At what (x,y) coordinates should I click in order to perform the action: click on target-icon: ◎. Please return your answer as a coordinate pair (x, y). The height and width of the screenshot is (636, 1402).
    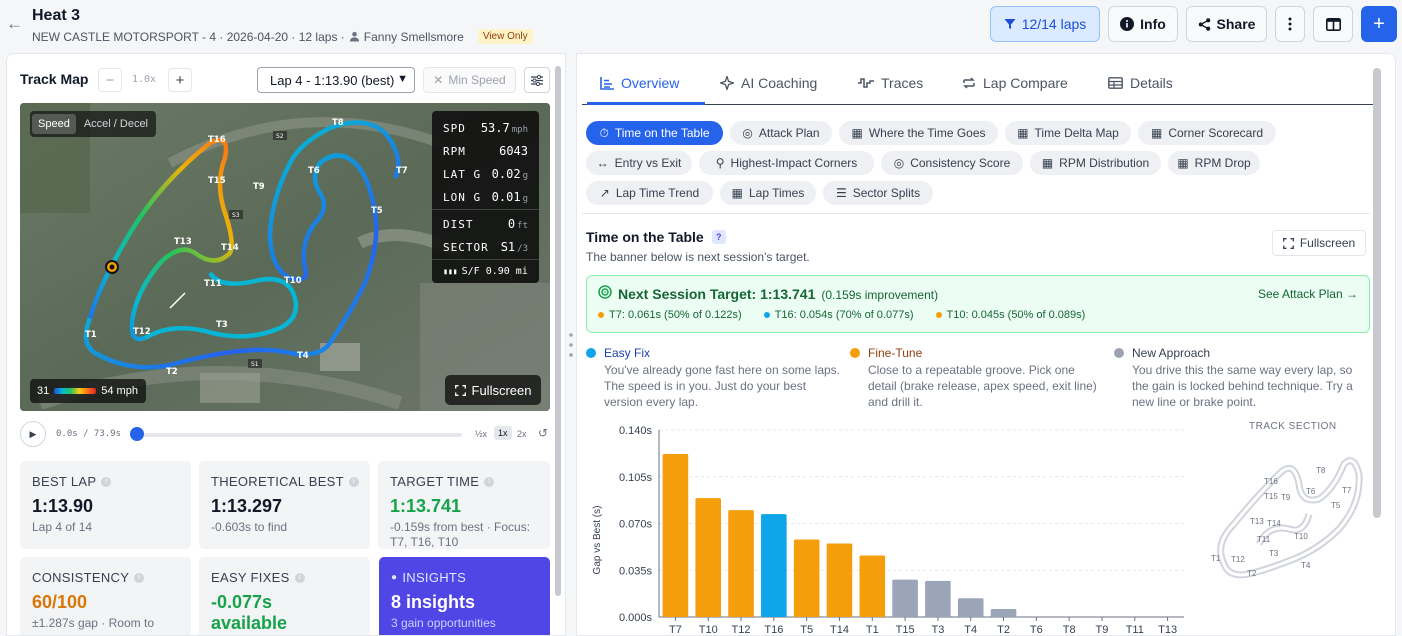
    Looking at the image, I should click on (747, 133).